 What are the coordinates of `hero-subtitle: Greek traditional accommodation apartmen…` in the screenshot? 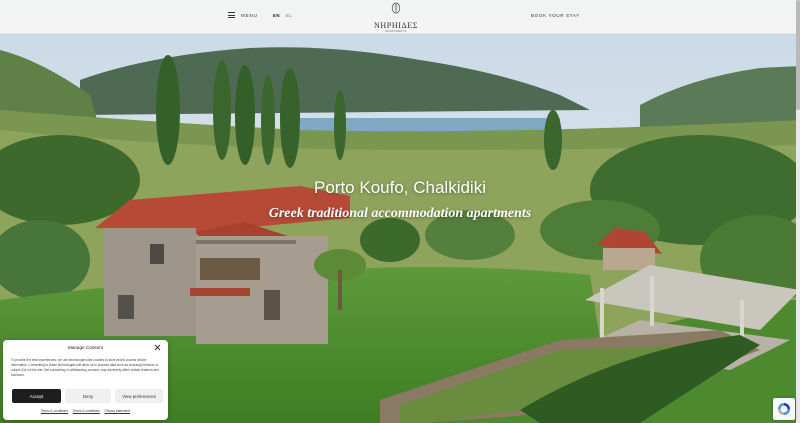 It's located at (400, 213).